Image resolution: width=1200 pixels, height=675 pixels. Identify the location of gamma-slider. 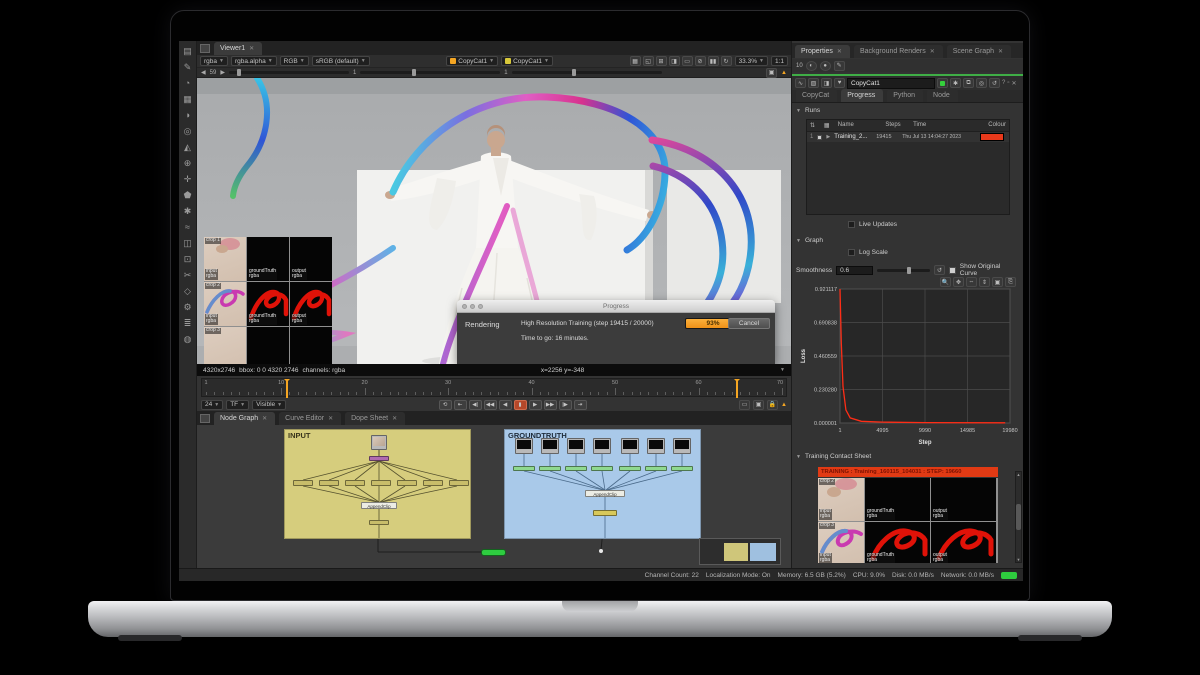
(586, 72).